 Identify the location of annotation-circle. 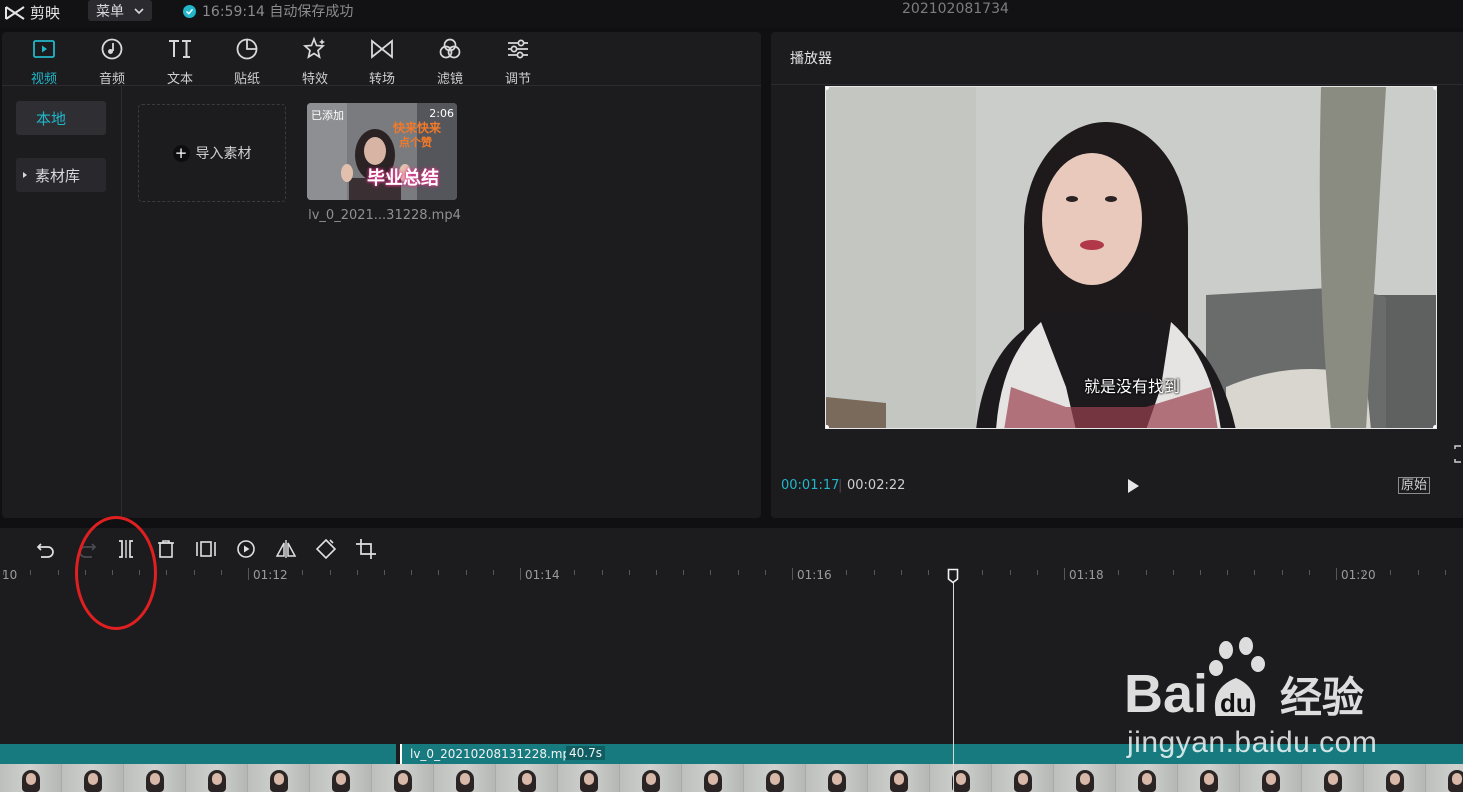
(116, 573).